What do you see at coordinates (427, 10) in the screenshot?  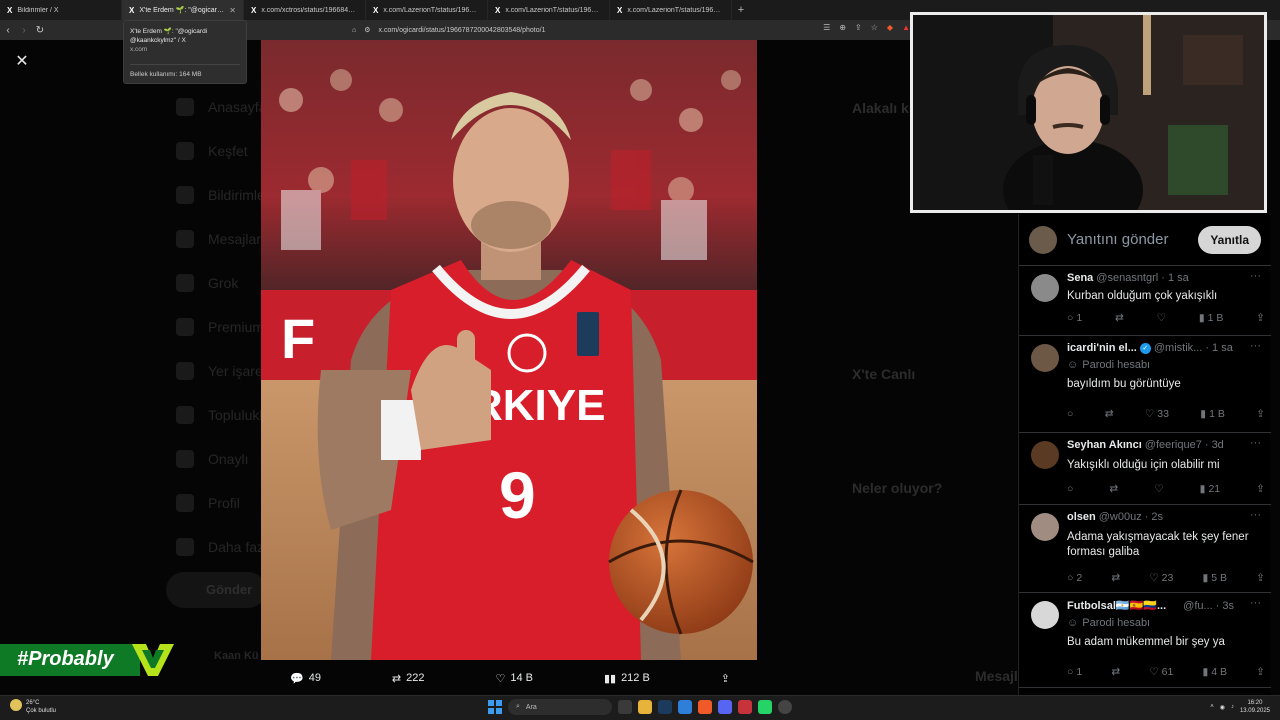 I see `browser-tab: Xx.com/LazerionT/status/19668433919` at bounding box center [427, 10].